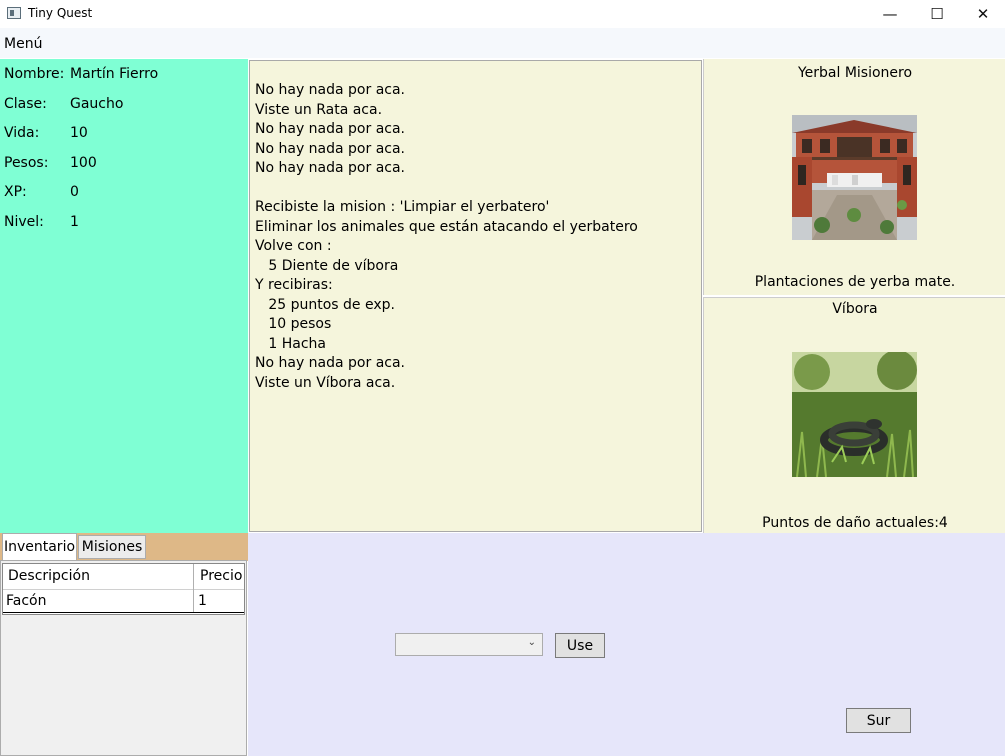 The image size is (1005, 756). Describe the element at coordinates (202, 601) in the screenshot. I see `table-cell-price: 1` at that location.